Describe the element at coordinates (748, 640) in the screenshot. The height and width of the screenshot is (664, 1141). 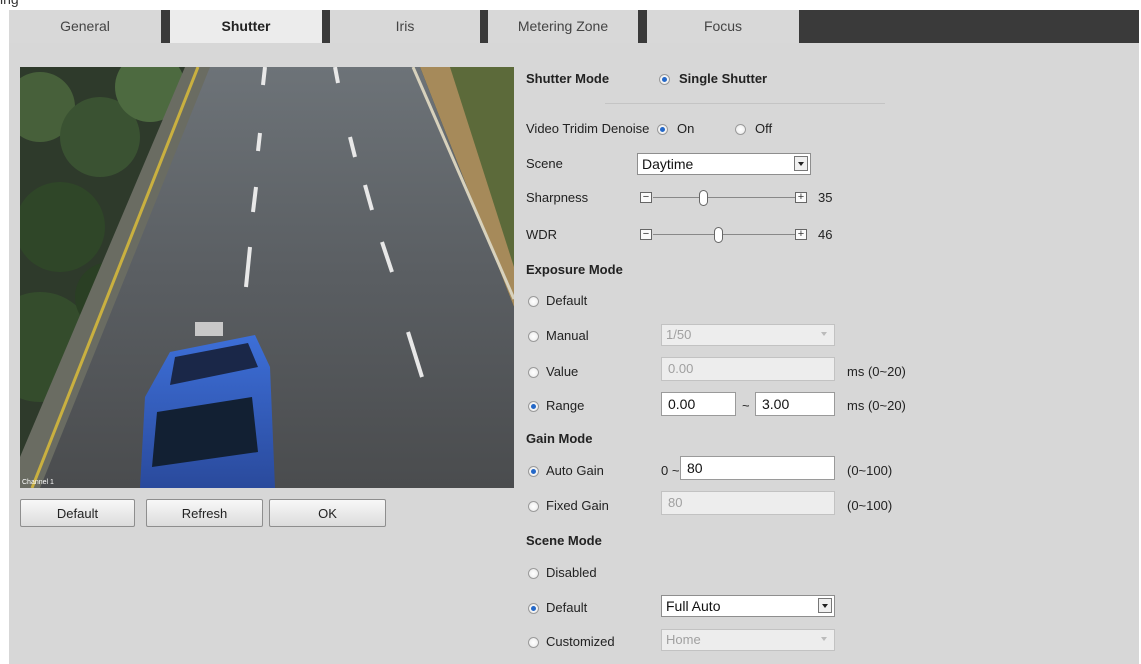
I see `scene-customized-select: Home` at that location.